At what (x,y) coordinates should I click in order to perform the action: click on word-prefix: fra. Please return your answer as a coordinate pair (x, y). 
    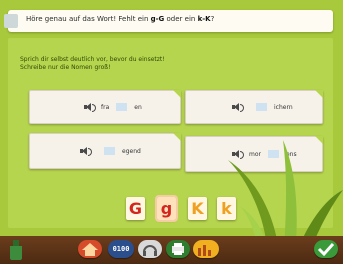
    Looking at the image, I should click on (105, 107).